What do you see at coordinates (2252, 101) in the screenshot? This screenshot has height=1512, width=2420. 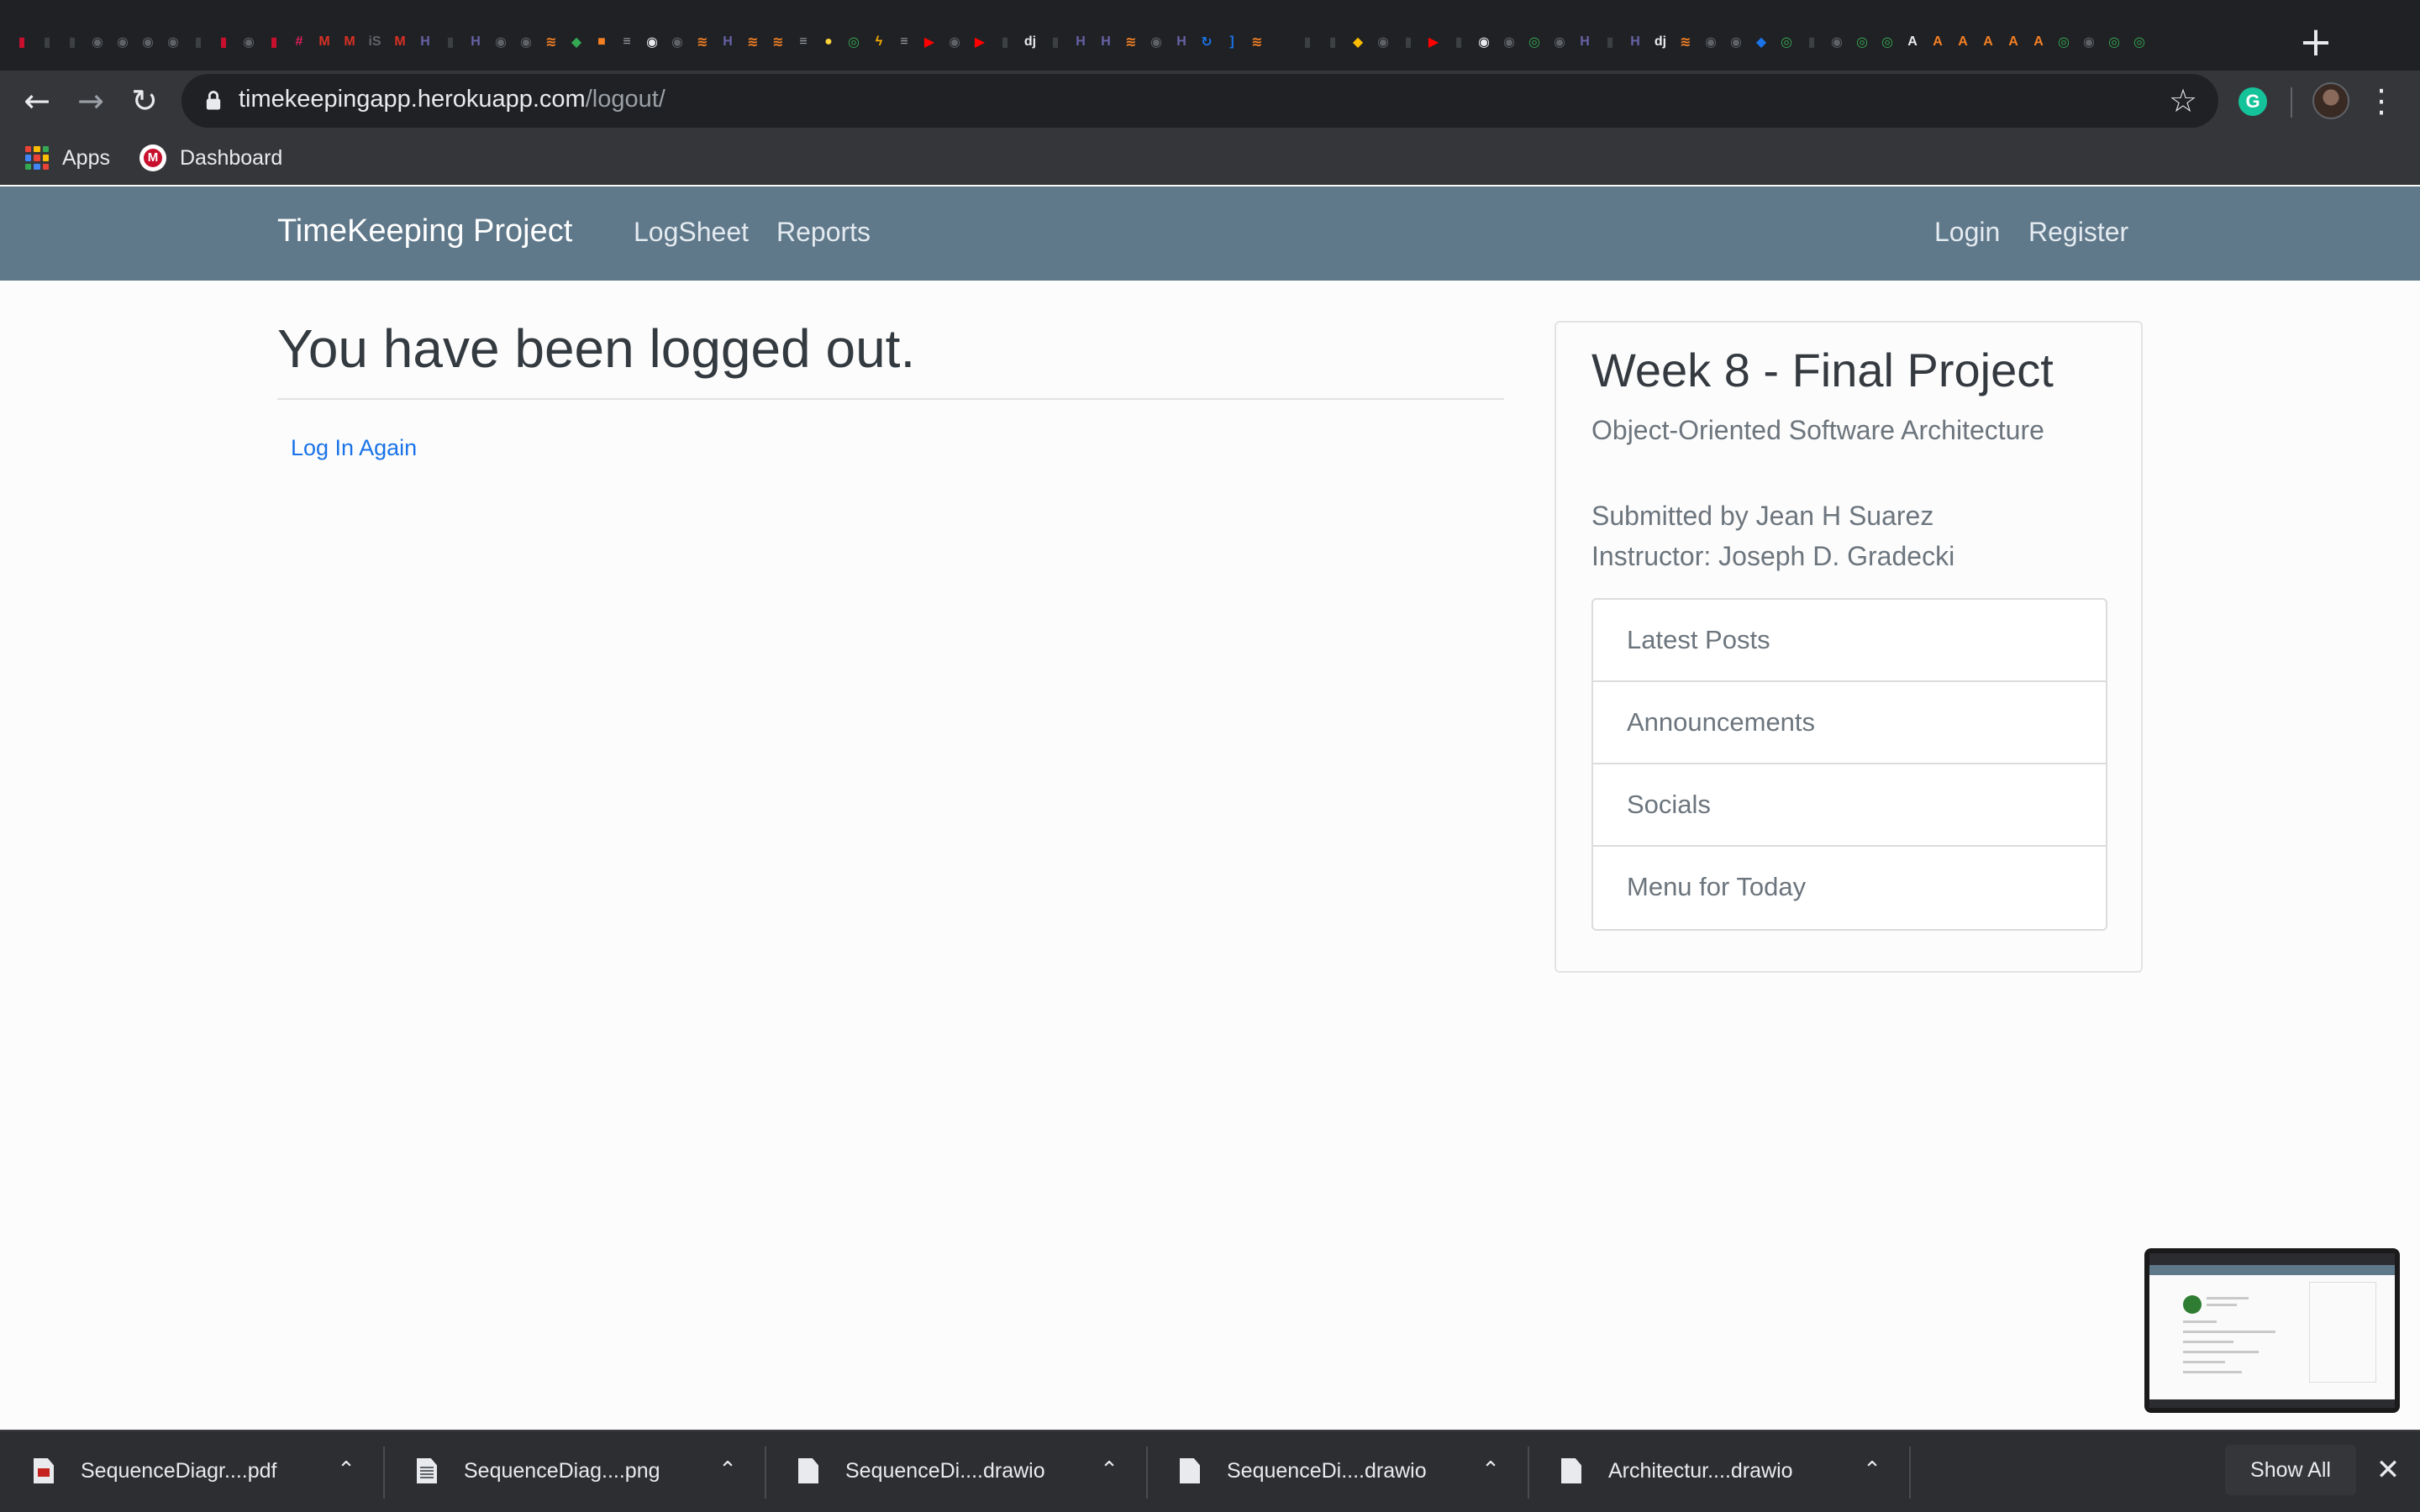 I see `grammarly-extension-icon: G` at bounding box center [2252, 101].